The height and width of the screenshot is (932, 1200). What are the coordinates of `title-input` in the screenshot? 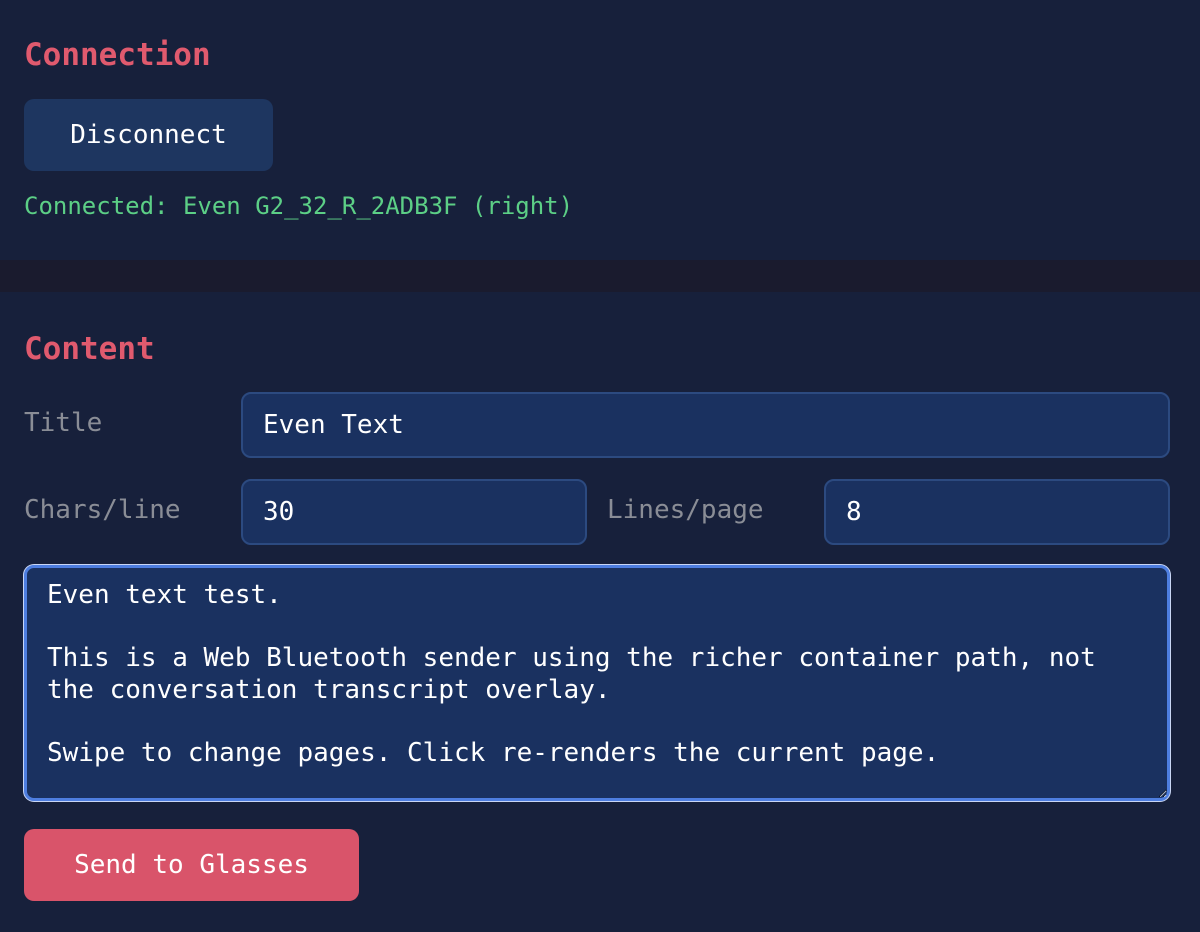 It's located at (705, 425).